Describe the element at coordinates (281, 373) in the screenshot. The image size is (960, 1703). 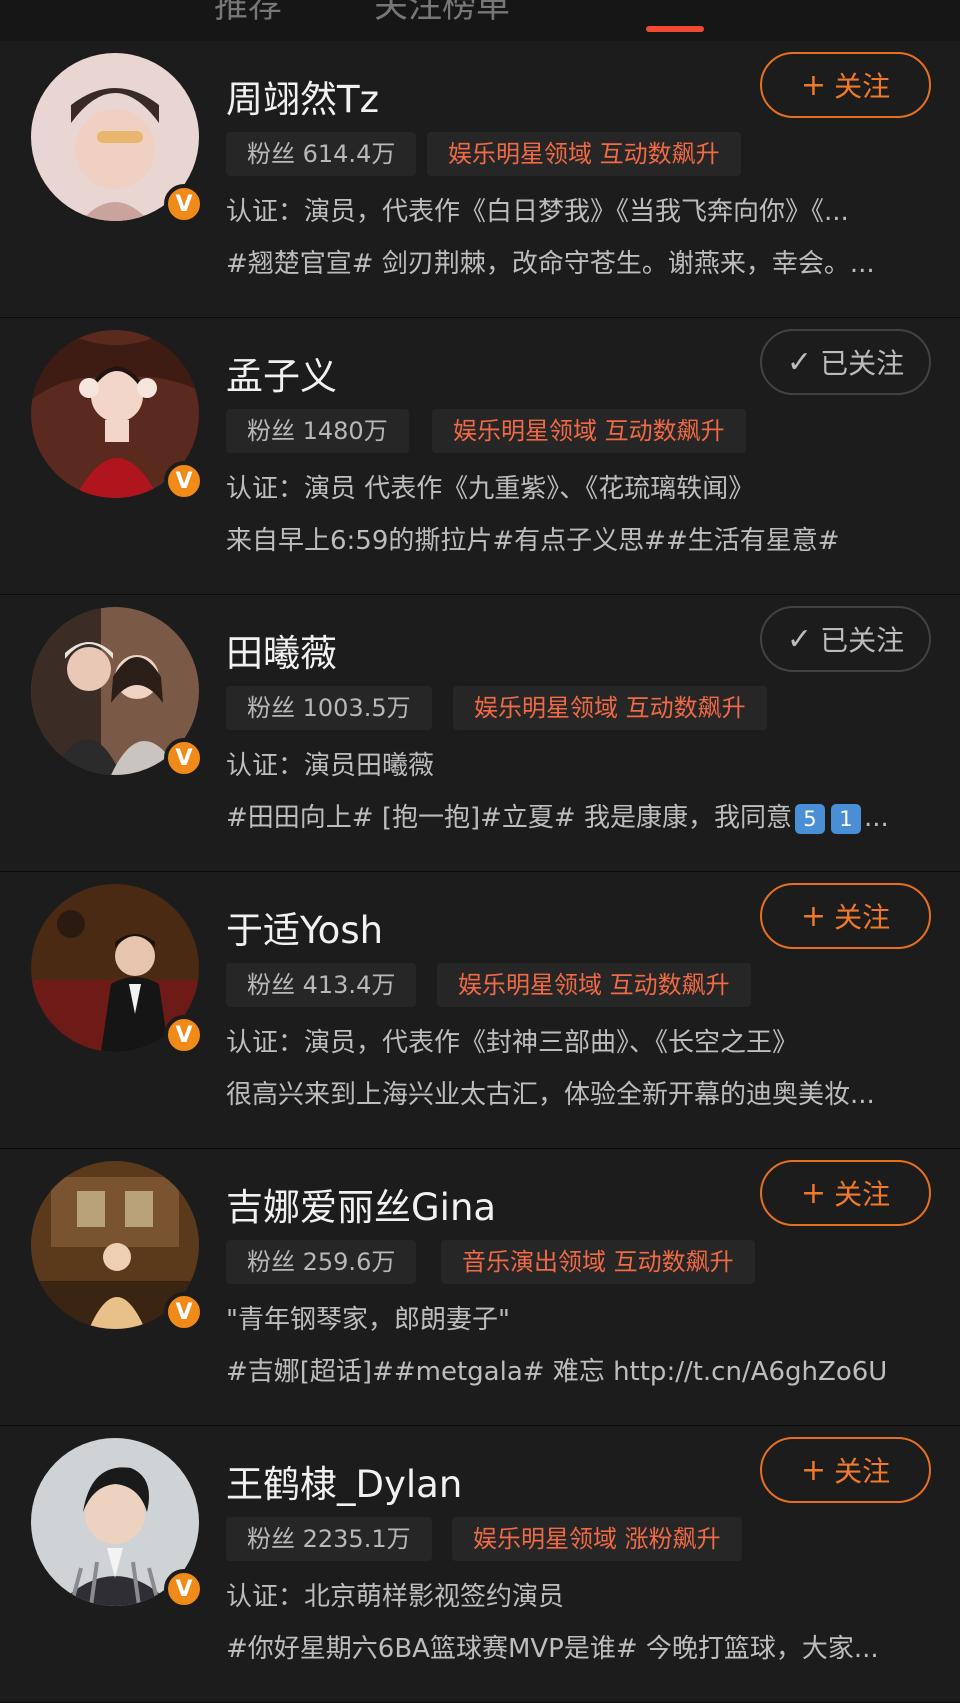
I see `user-name: 孟子义` at that location.